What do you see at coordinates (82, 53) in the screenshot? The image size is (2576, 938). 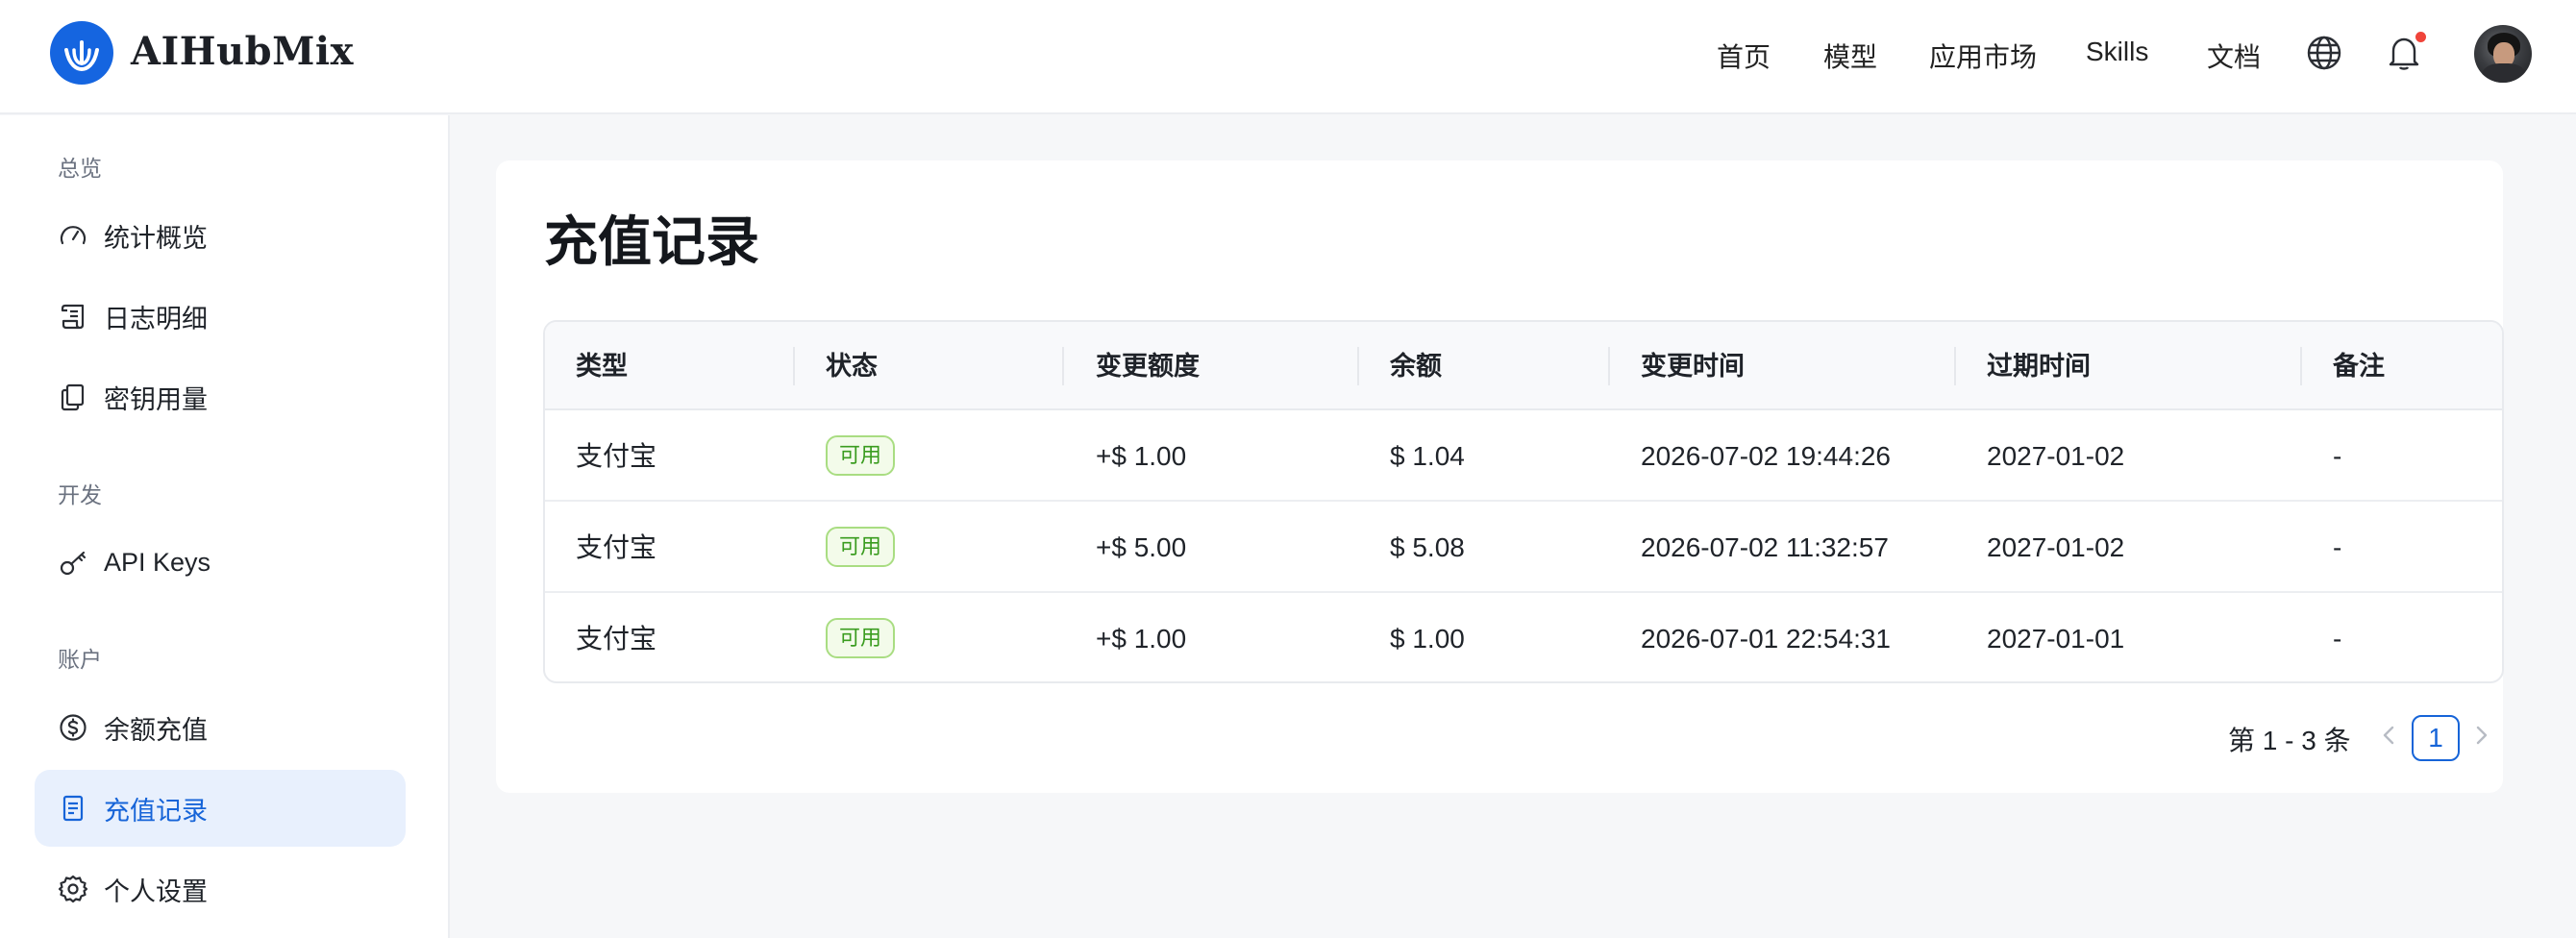 I see `logo-icon` at bounding box center [82, 53].